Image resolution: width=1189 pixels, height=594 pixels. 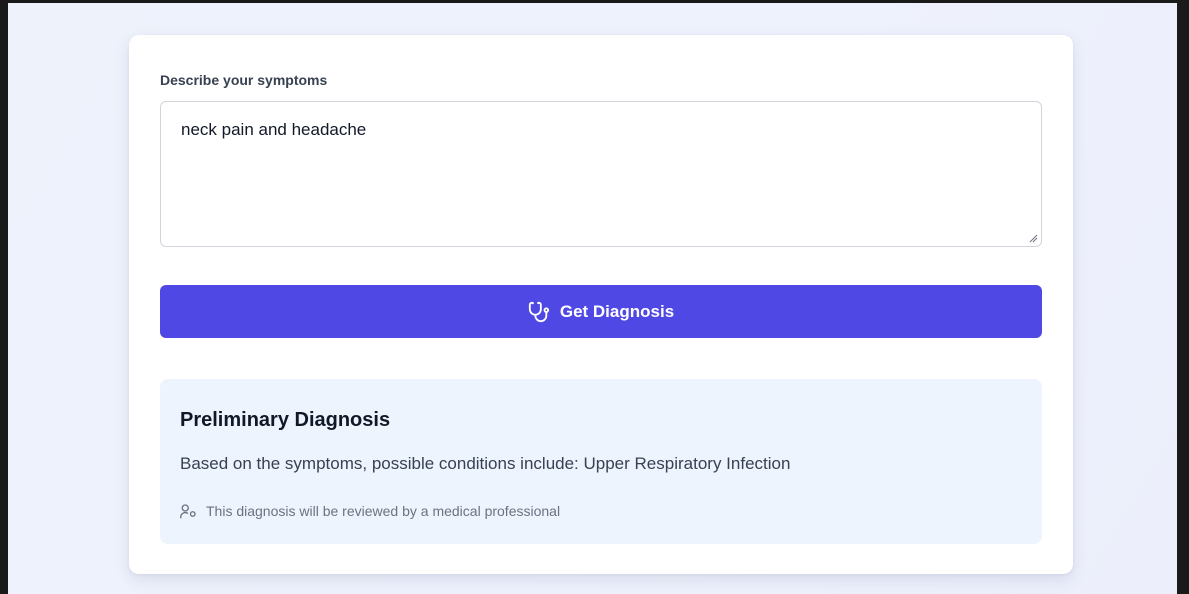 What do you see at coordinates (1033, 238) in the screenshot?
I see `resize-handle-icon` at bounding box center [1033, 238].